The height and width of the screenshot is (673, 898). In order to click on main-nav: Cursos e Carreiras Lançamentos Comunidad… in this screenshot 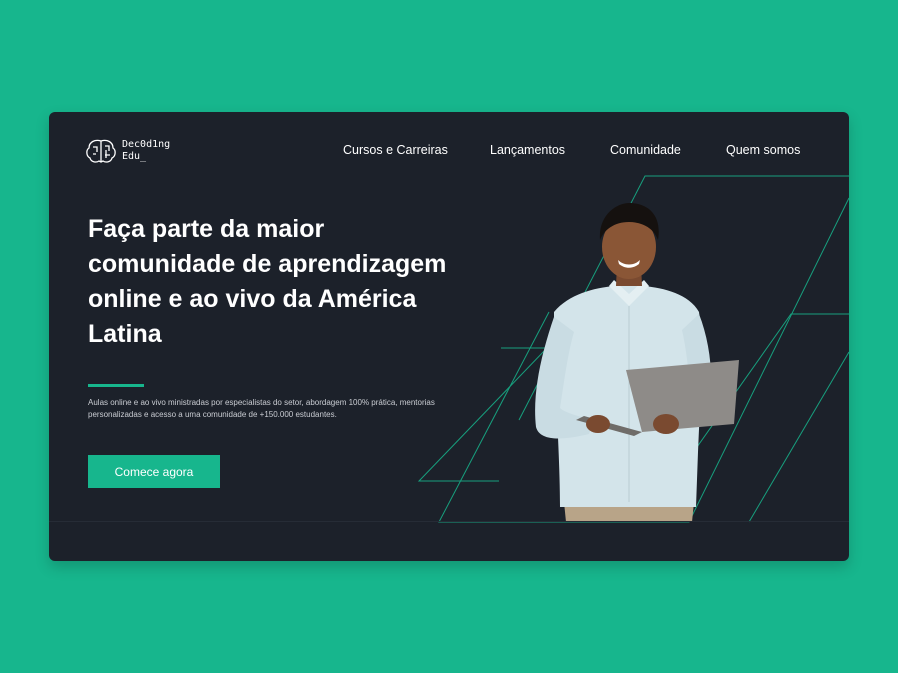, I will do `click(449, 153)`.